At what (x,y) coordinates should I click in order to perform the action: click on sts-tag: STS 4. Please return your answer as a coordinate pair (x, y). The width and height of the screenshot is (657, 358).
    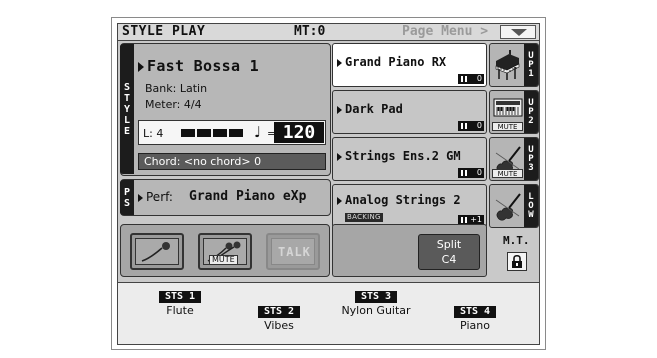
    Looking at the image, I should click on (475, 312).